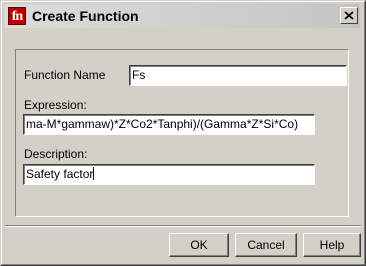 The width and height of the screenshot is (366, 266). What do you see at coordinates (182, 16) in the screenshot?
I see `title-bar: fn Create Function` at bounding box center [182, 16].